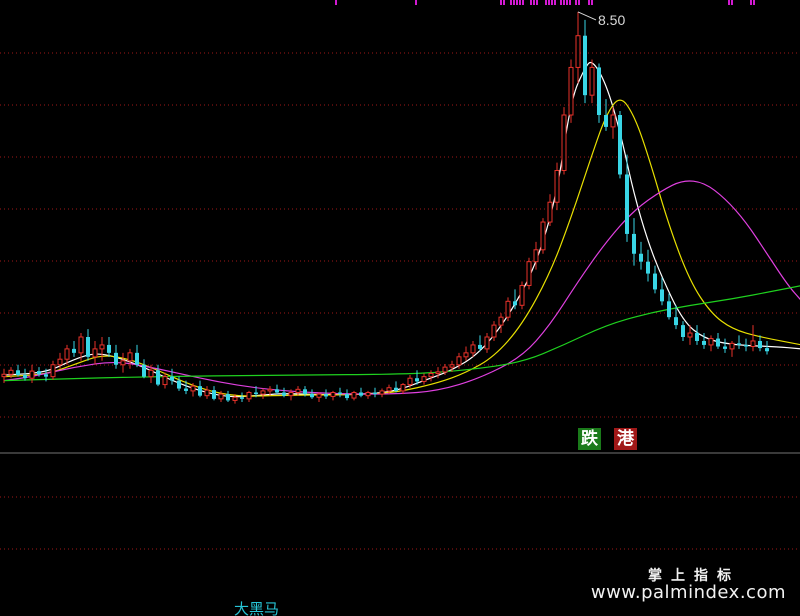  Describe the element at coordinates (257, 608) in the screenshot. I see `indicator-name-label: 大黑马` at that location.